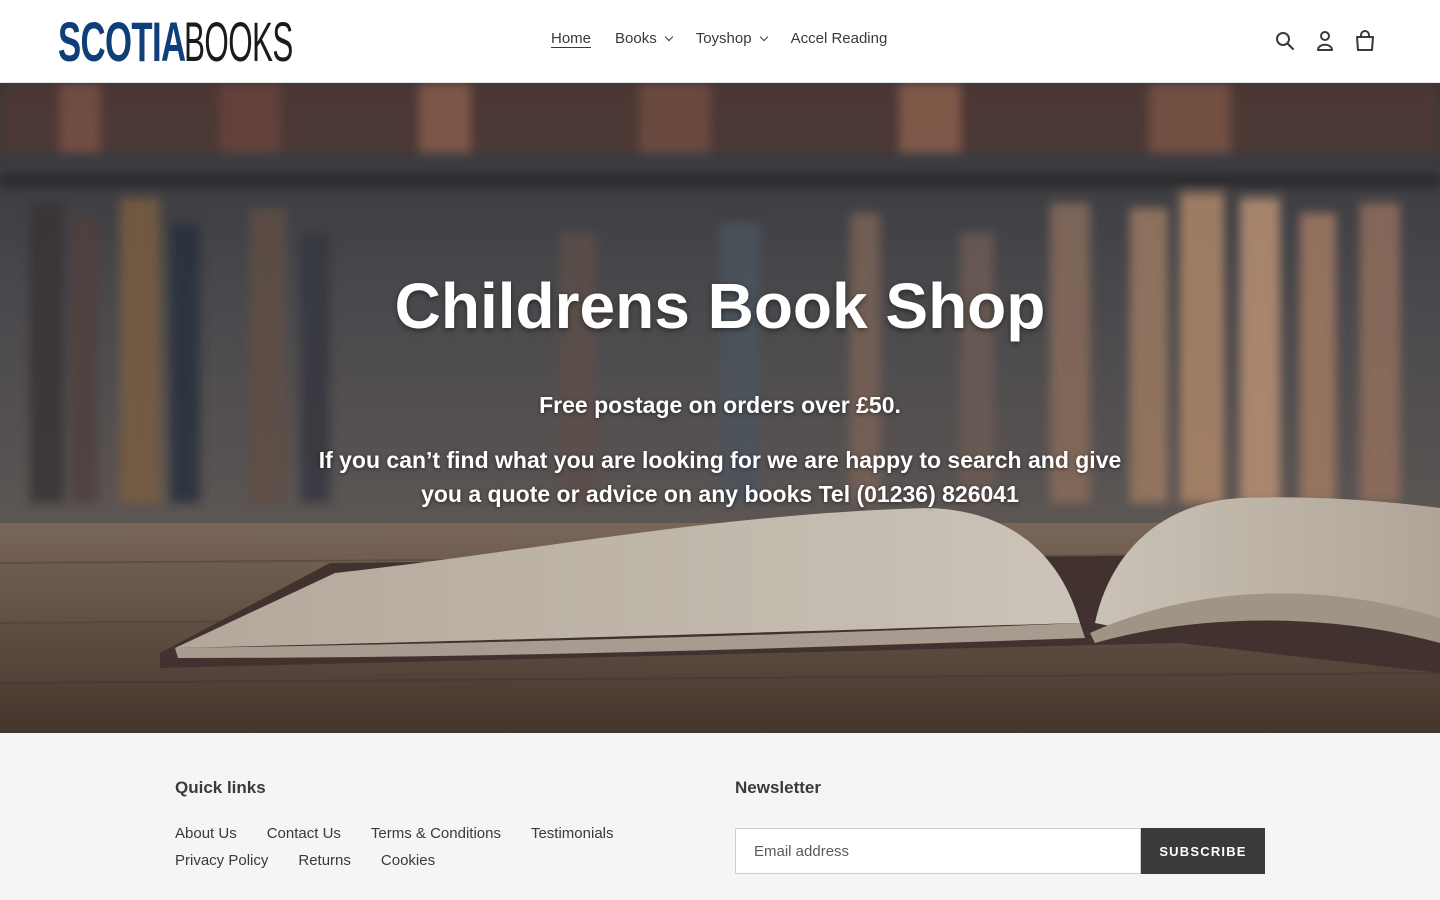 The width and height of the screenshot is (1440, 900). I want to click on newsletter-form: SUBSCRIBE, so click(1000, 851).